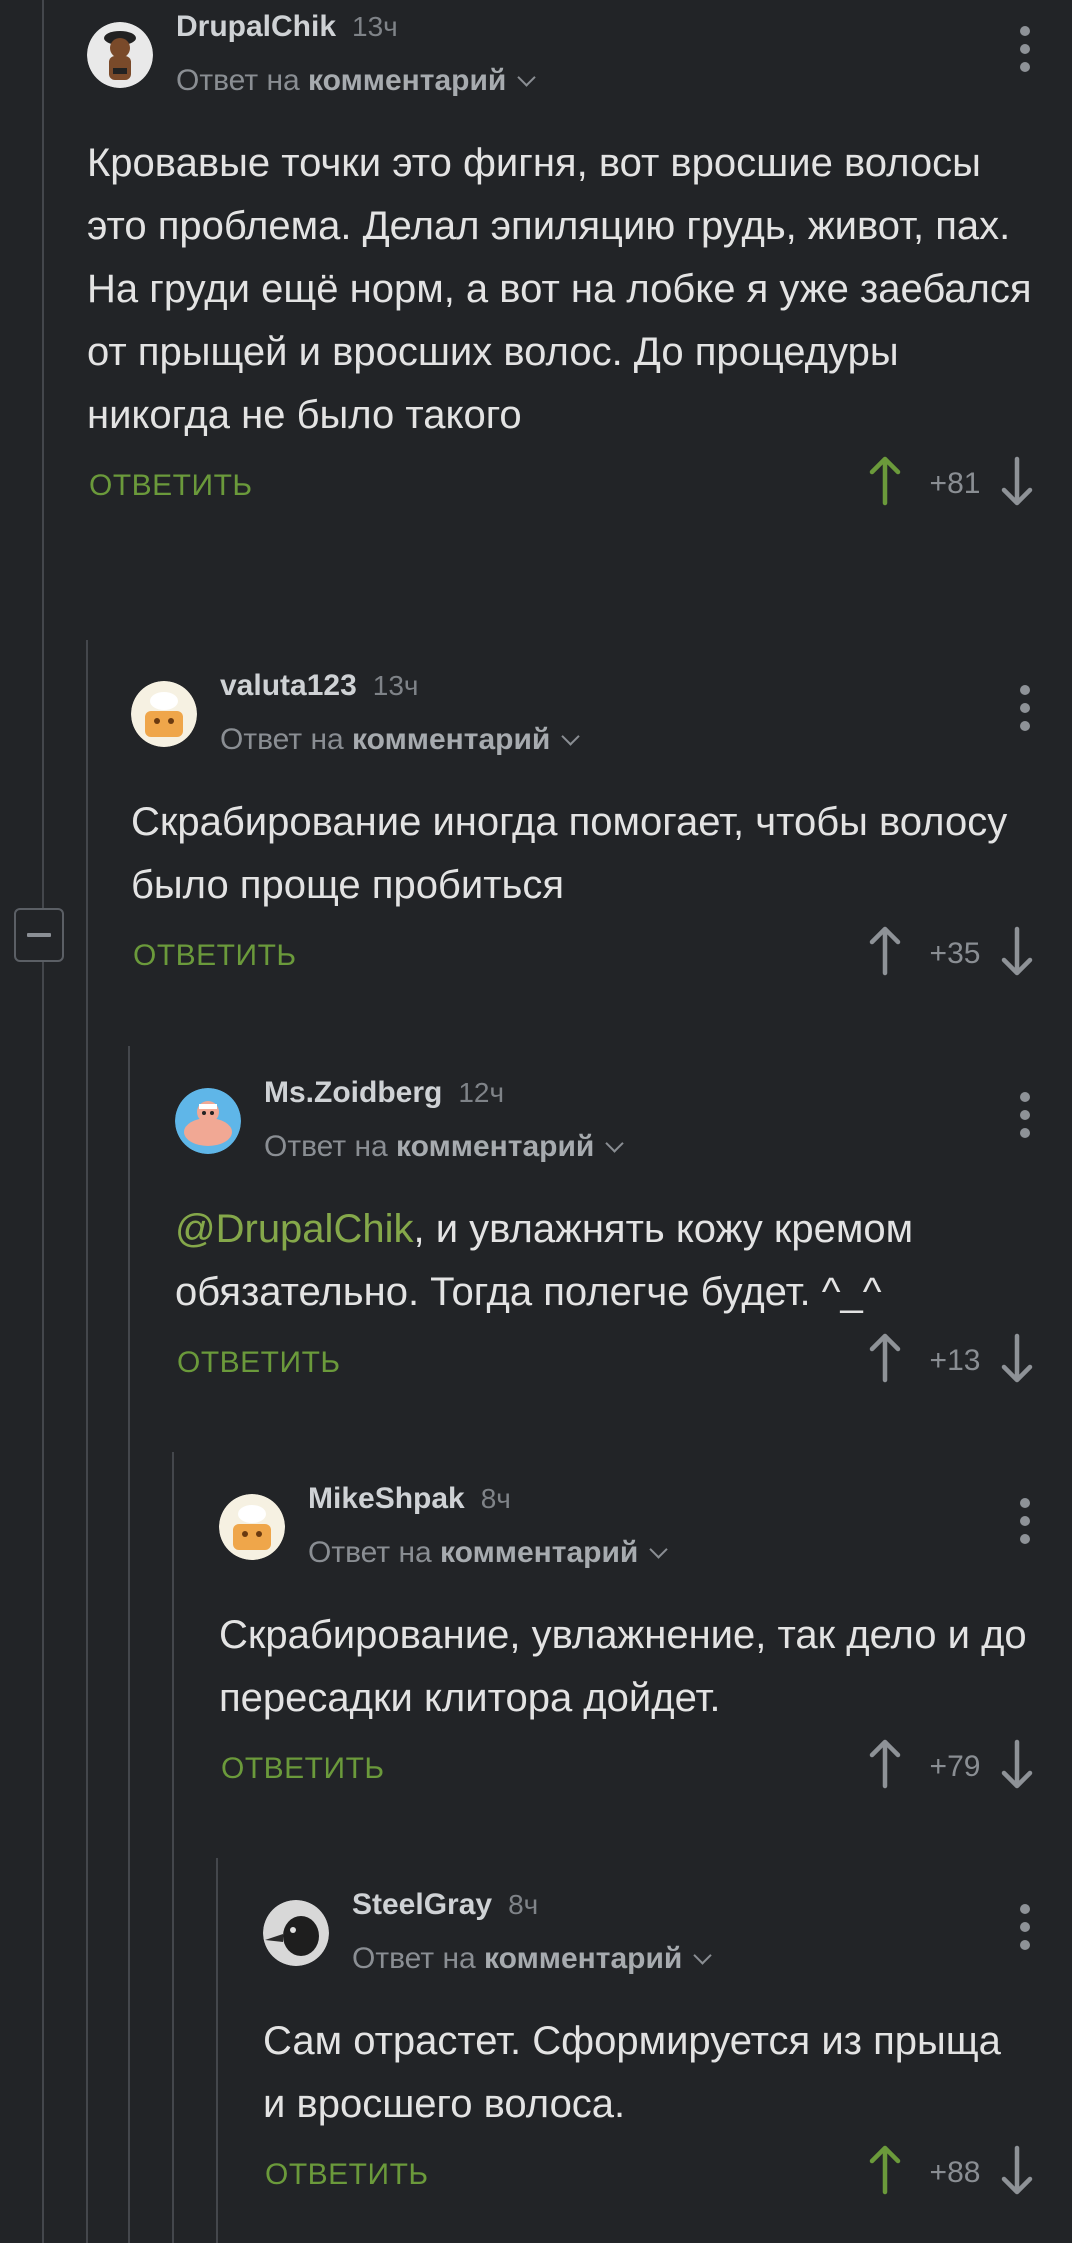 The width and height of the screenshot is (1072, 2243). I want to click on username: valuta123, so click(288, 685).